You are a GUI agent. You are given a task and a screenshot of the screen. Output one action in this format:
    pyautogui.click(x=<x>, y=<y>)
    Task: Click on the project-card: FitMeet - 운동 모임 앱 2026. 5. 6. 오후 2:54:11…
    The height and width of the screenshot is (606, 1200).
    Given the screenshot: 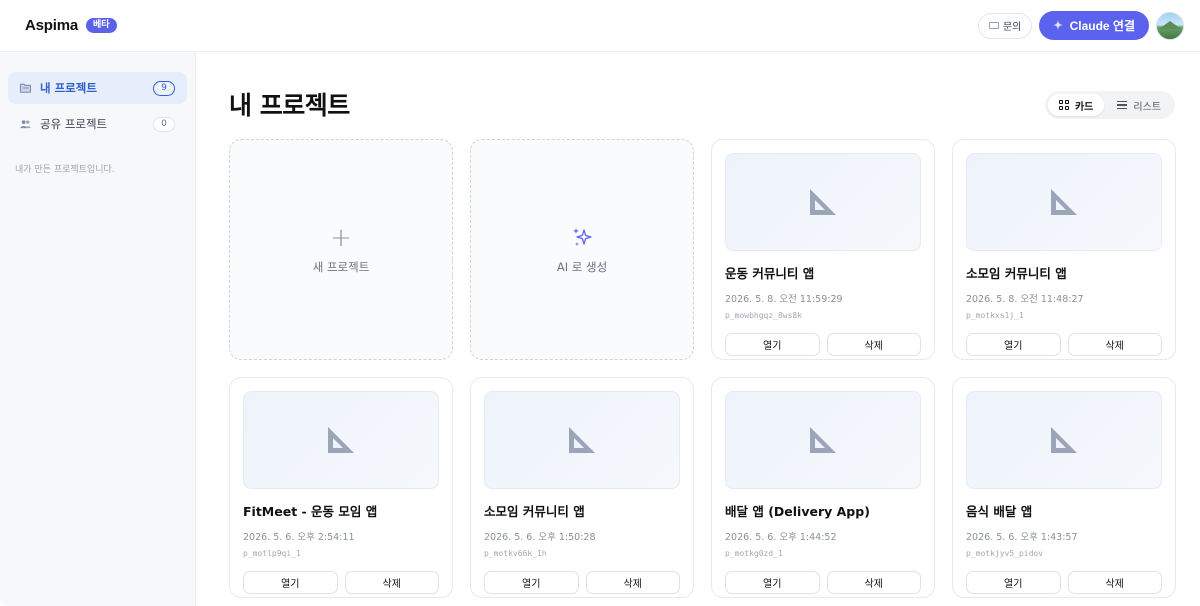 What is the action you would take?
    pyautogui.click(x=341, y=487)
    